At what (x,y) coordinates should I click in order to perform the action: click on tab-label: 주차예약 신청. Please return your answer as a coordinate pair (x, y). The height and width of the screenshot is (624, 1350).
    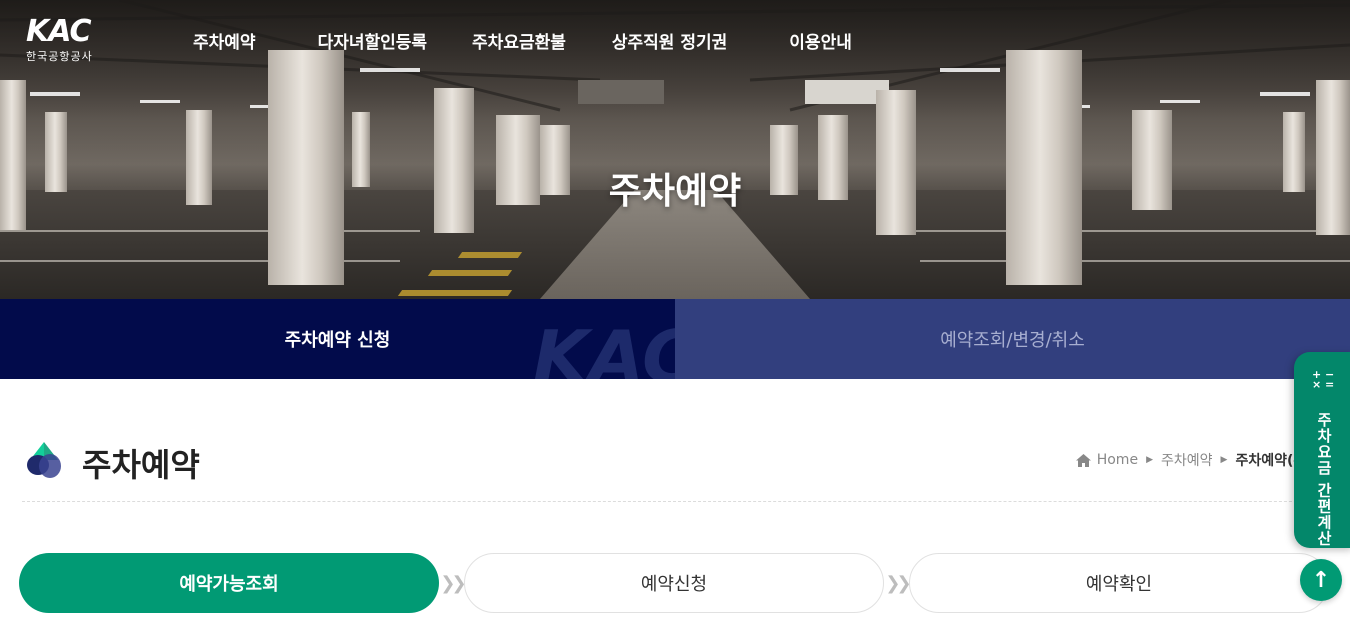
    Looking at the image, I should click on (337, 340).